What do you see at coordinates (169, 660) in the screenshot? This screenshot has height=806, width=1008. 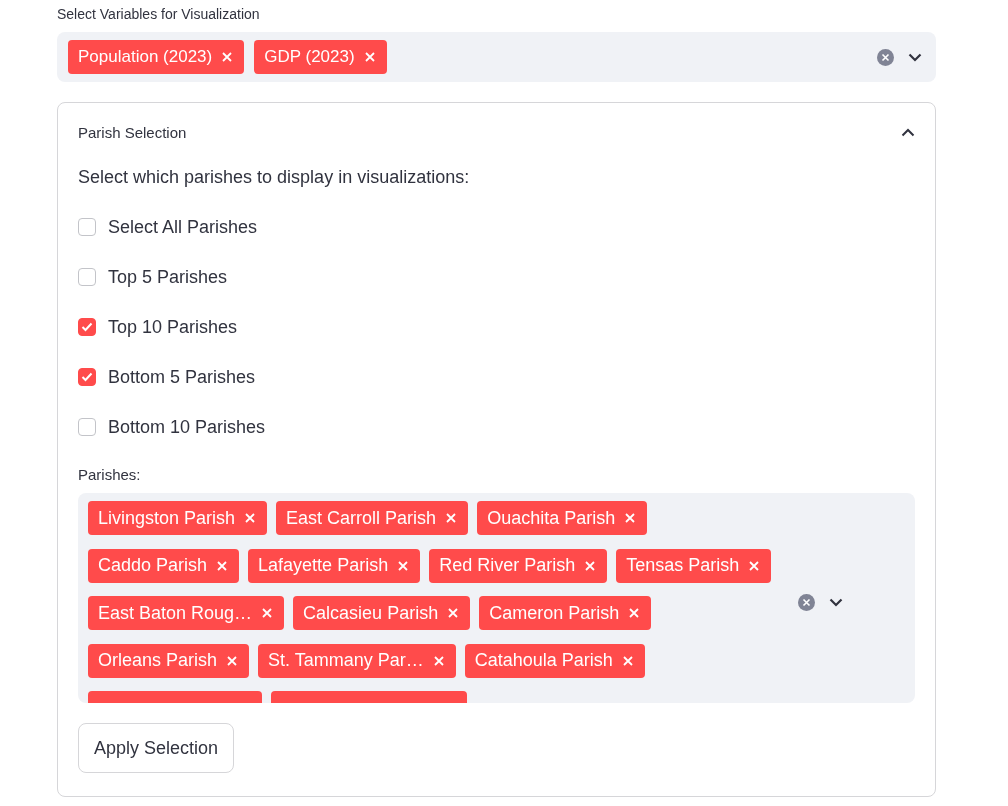 I see `selected-tag: Orleans Parish` at bounding box center [169, 660].